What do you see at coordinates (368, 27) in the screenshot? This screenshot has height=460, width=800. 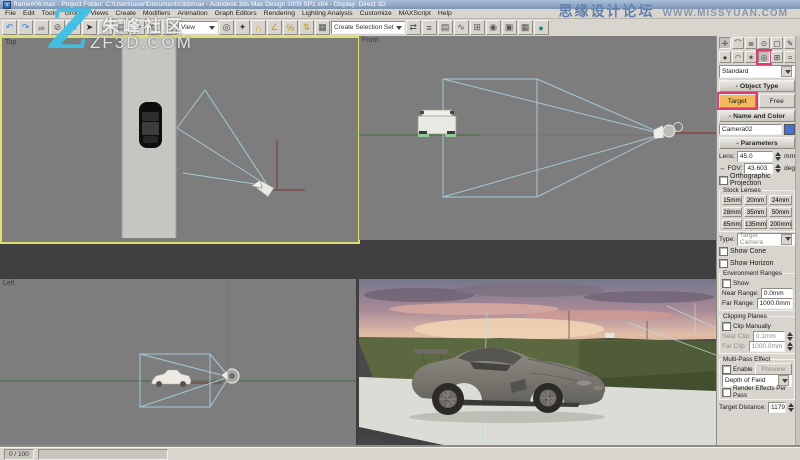 I see `selection-set-dropdown: Create Selection Set` at bounding box center [368, 27].